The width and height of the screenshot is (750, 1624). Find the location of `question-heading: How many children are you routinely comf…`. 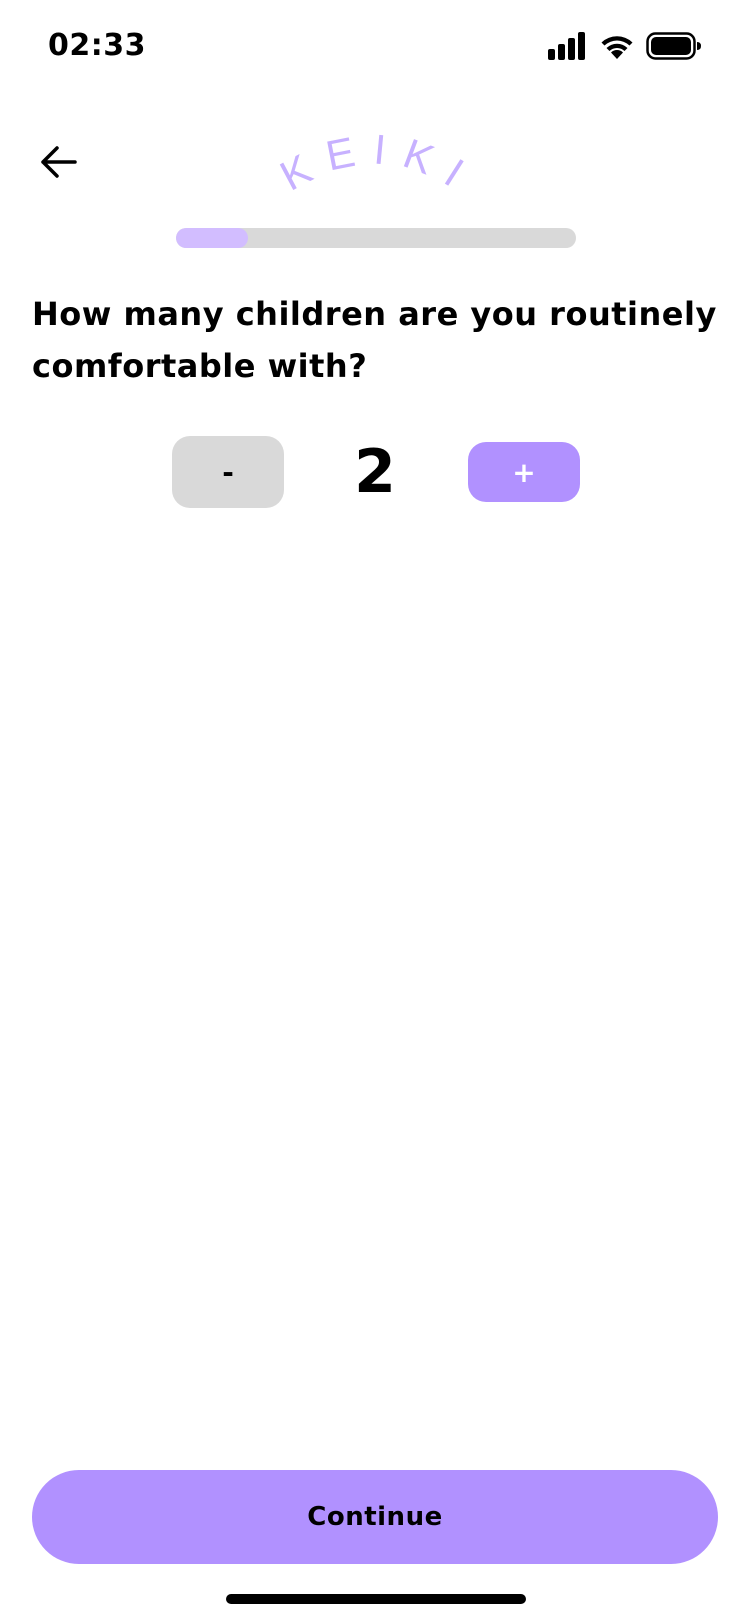

question-heading: How many children are you routinely comf… is located at coordinates (374, 340).